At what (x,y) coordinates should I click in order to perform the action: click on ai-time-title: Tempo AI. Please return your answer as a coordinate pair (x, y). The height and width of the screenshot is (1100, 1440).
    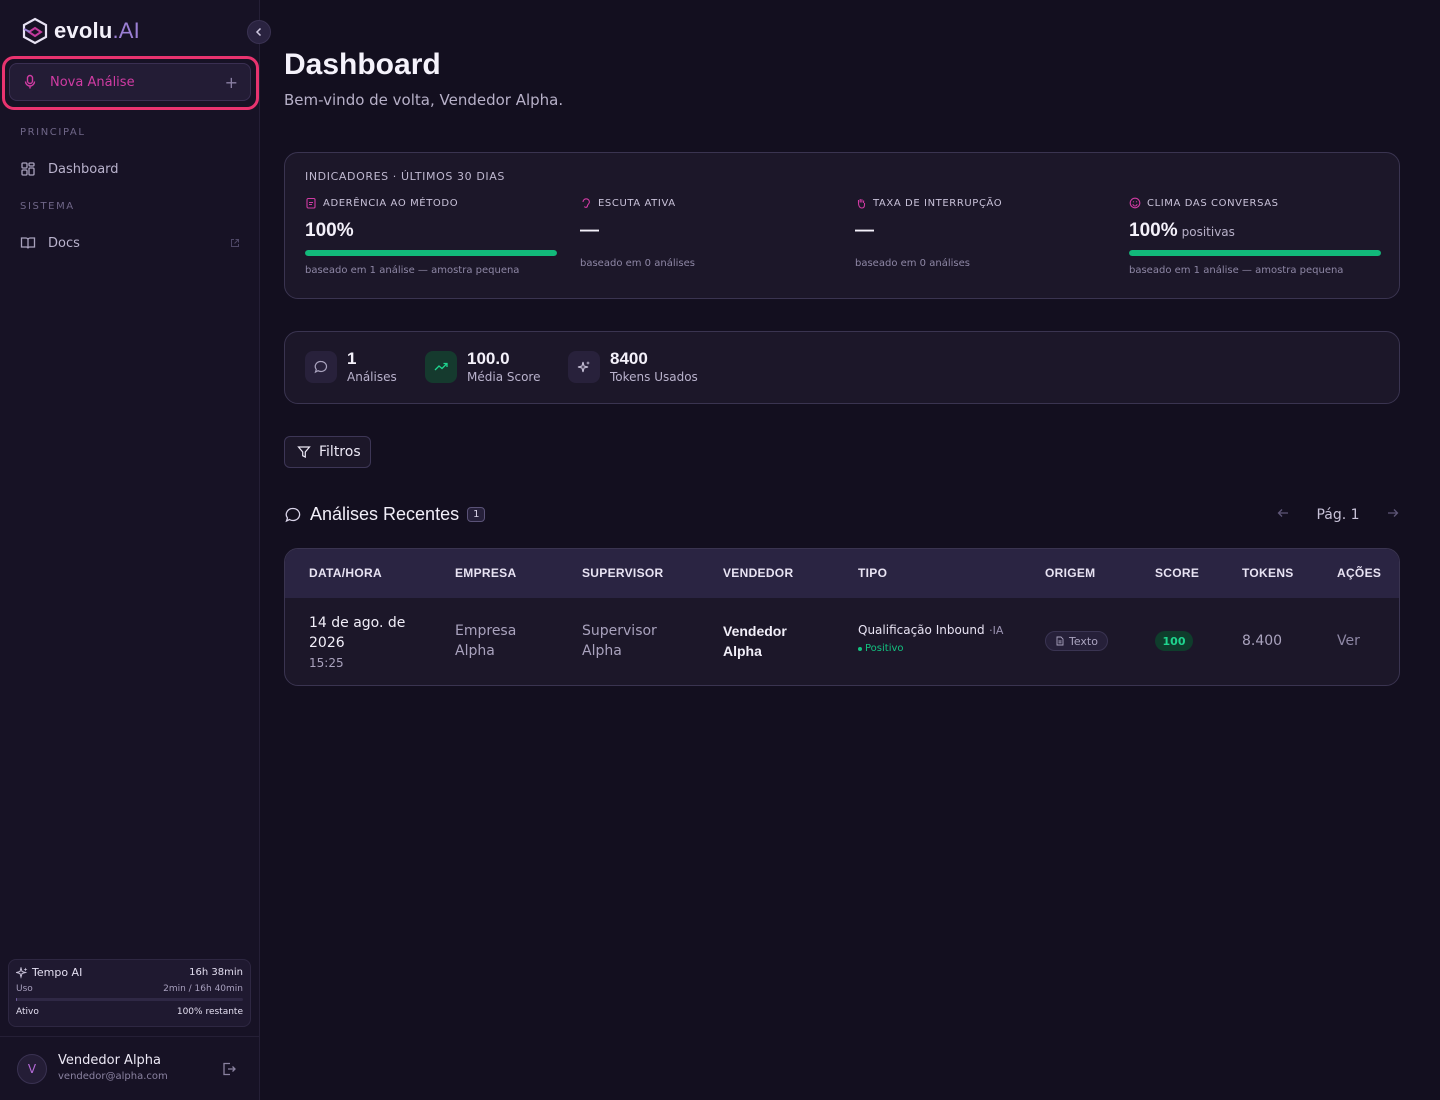
    Looking at the image, I should click on (49, 972).